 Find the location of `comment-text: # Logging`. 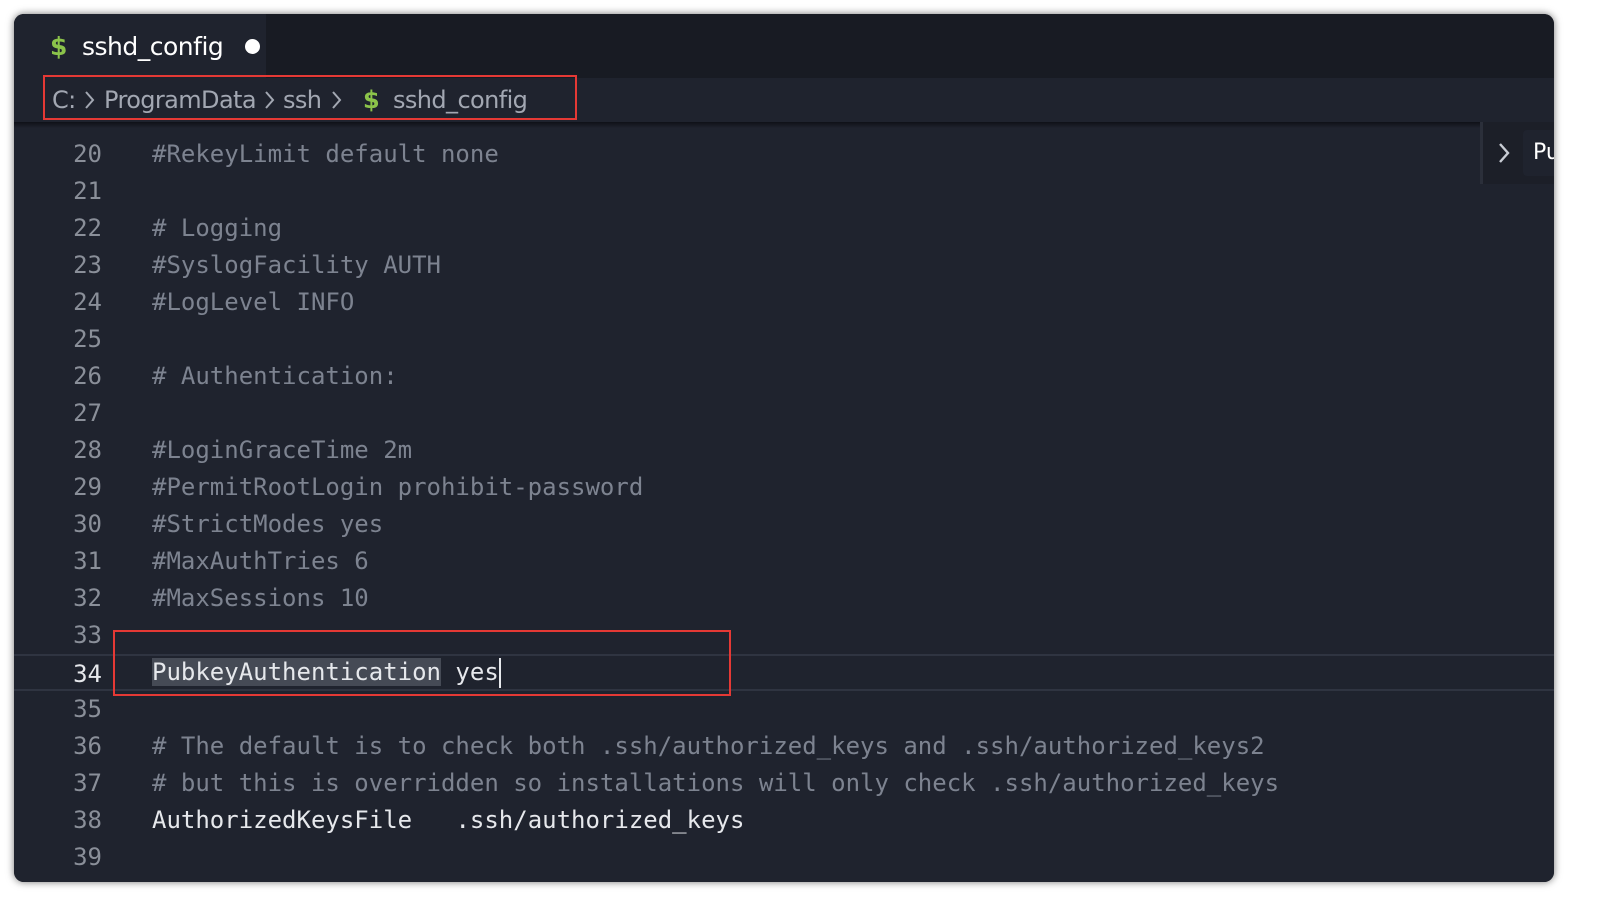

comment-text: # Logging is located at coordinates (217, 228).